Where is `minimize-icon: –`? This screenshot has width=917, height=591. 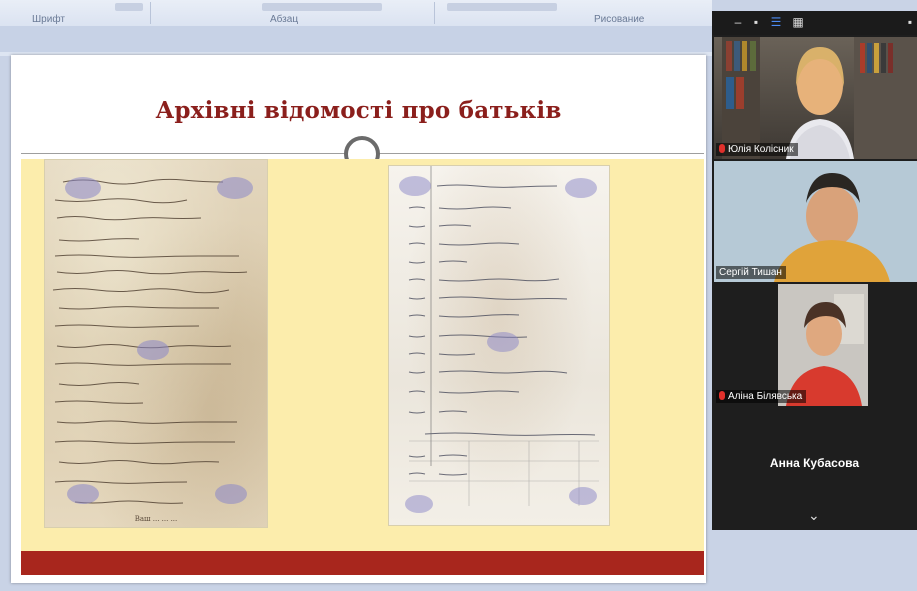 minimize-icon: – is located at coordinates (738, 22).